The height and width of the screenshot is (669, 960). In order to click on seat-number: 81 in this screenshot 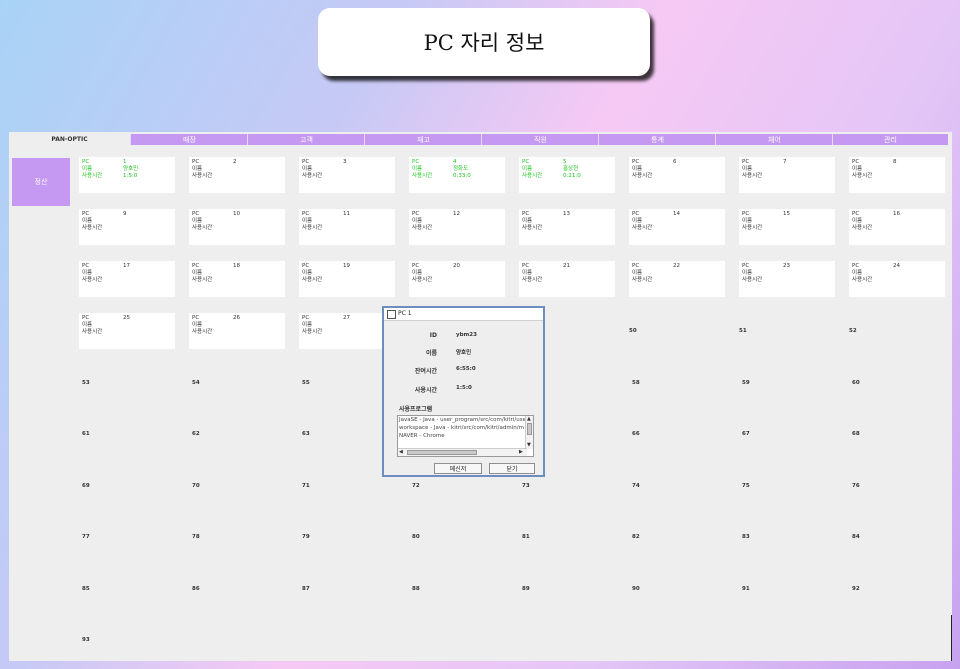, I will do `click(526, 537)`.